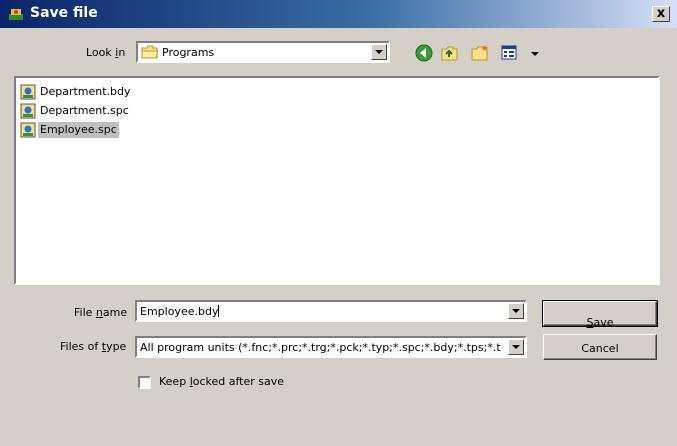  Describe the element at coordinates (219, 311) in the screenshot. I see `text-cursor` at that location.